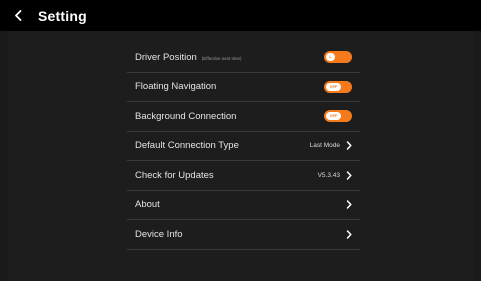 Image resolution: width=481 pixels, height=281 pixels. I want to click on setting-background-connection: Background Connection OFF, so click(243, 117).